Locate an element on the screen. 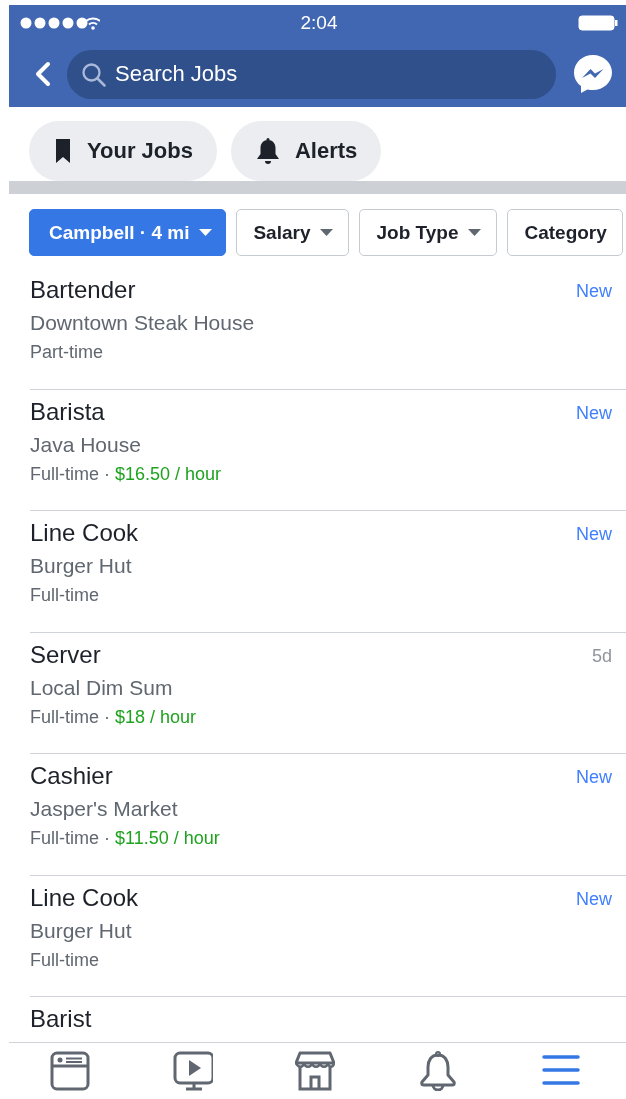  job-title: Barista is located at coordinates (67, 411).